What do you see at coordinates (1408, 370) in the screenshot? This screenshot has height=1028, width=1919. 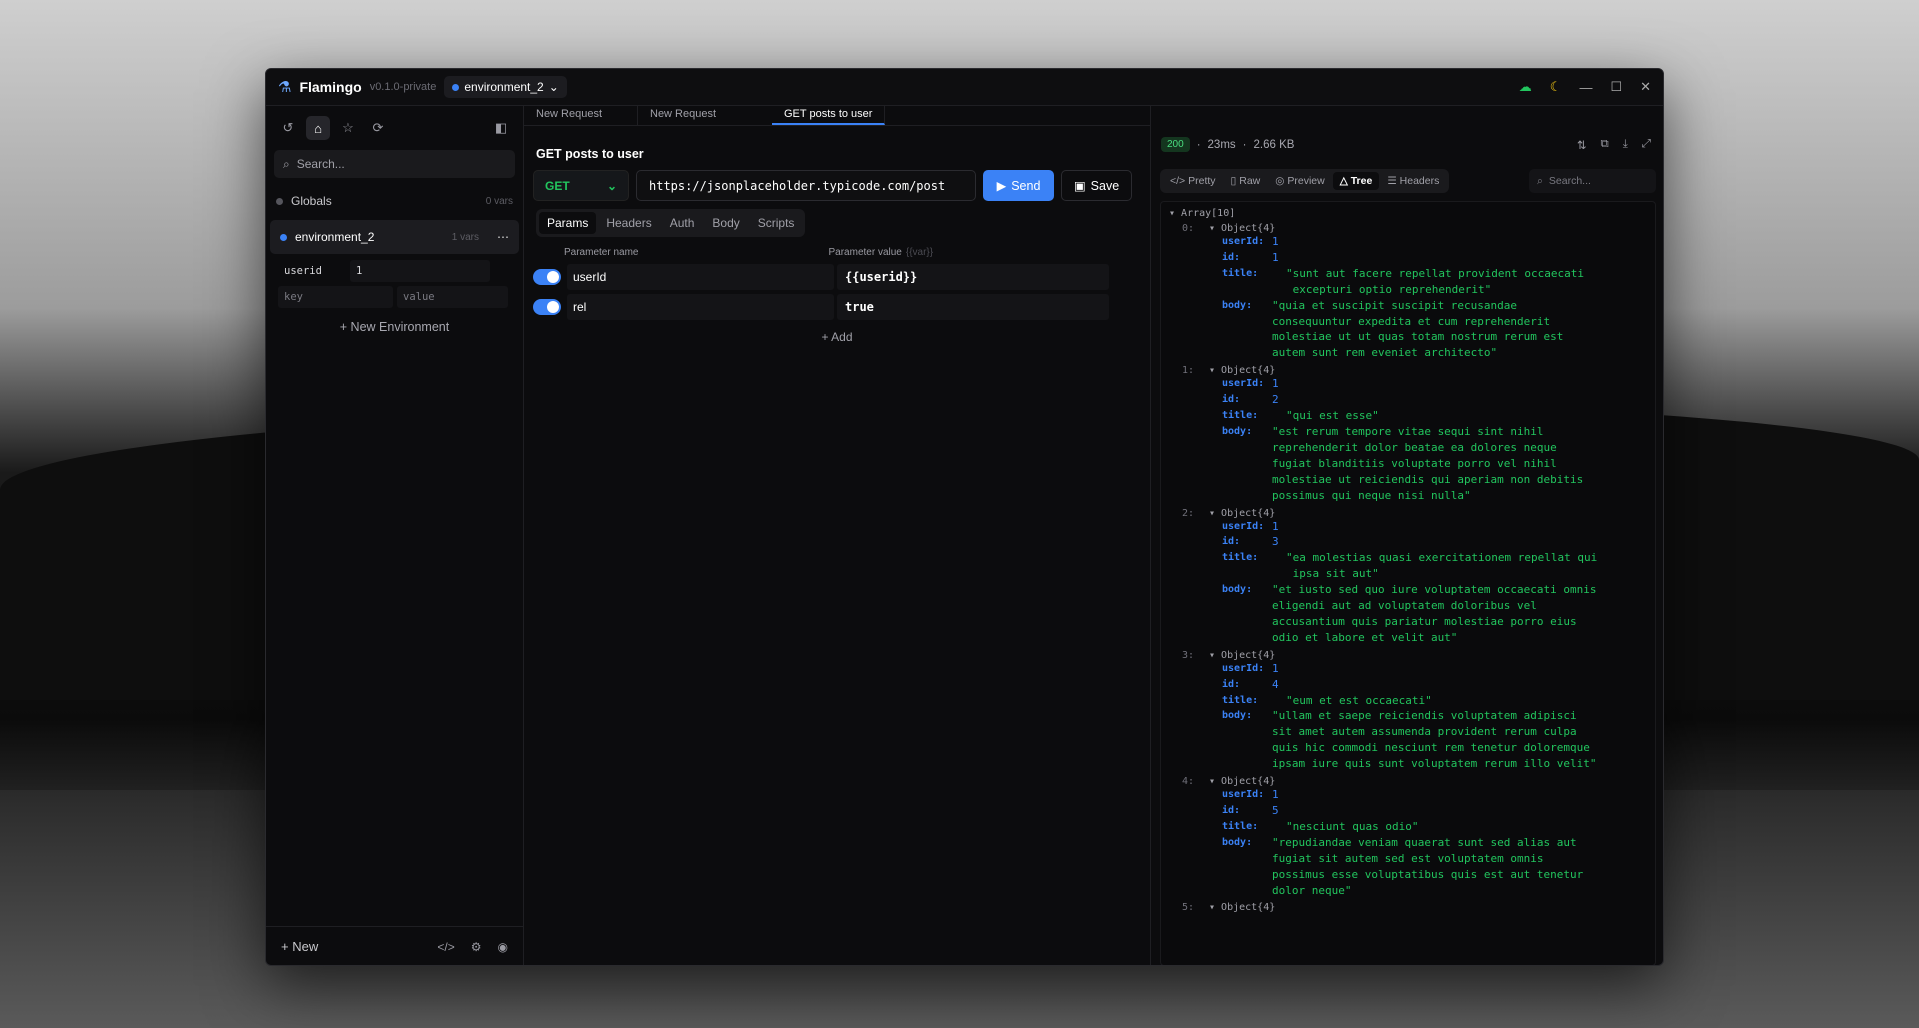 I see `tree-object: 1: ▾ Object{4}` at bounding box center [1408, 370].